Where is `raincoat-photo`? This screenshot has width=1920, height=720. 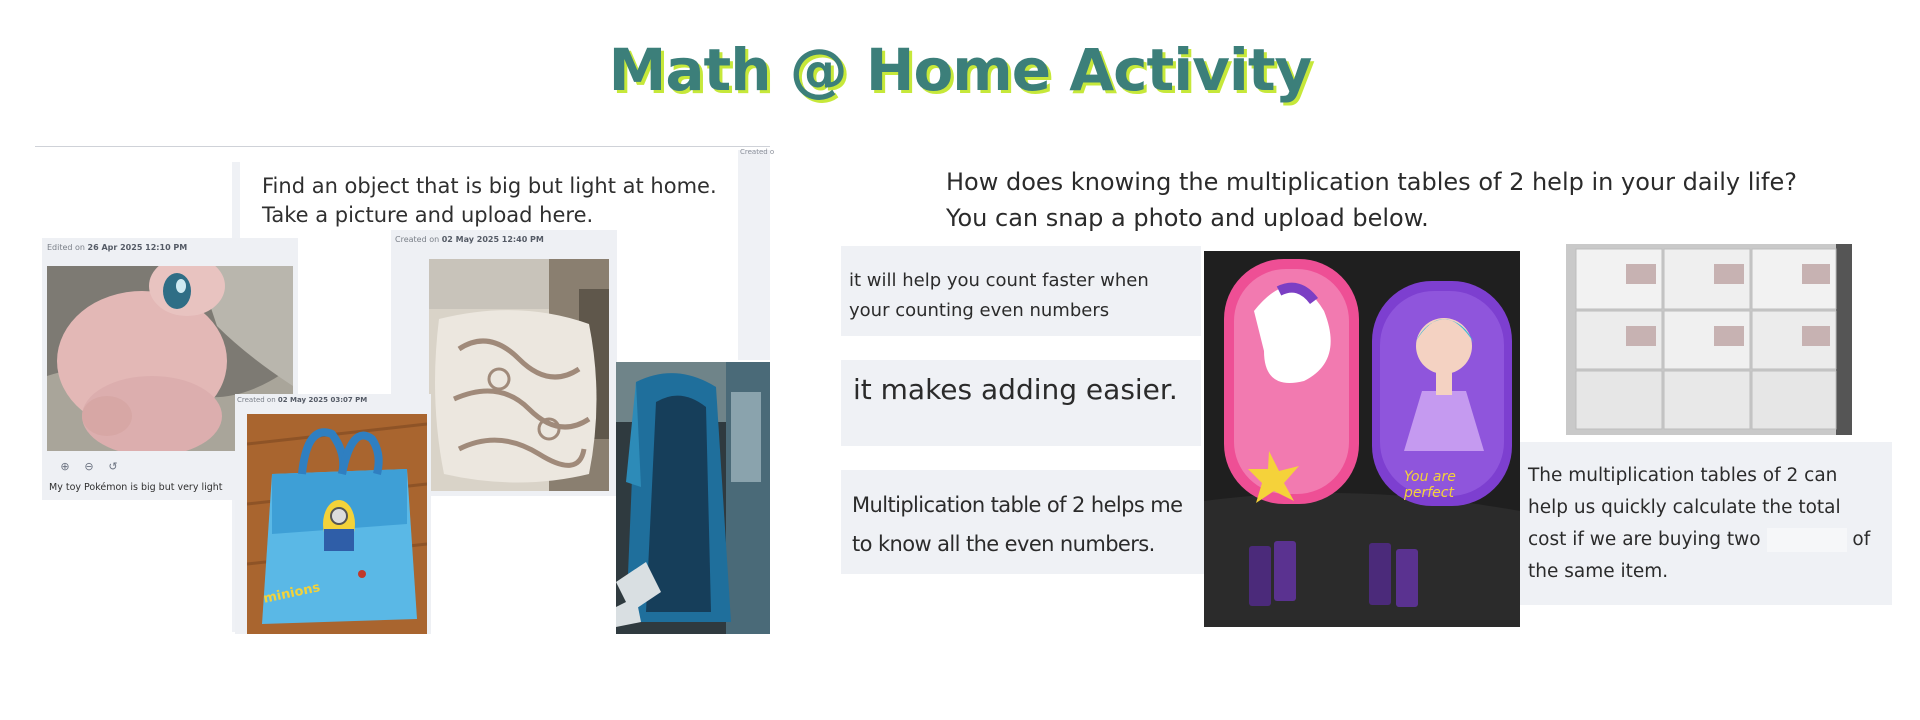
raincoat-photo is located at coordinates (693, 498).